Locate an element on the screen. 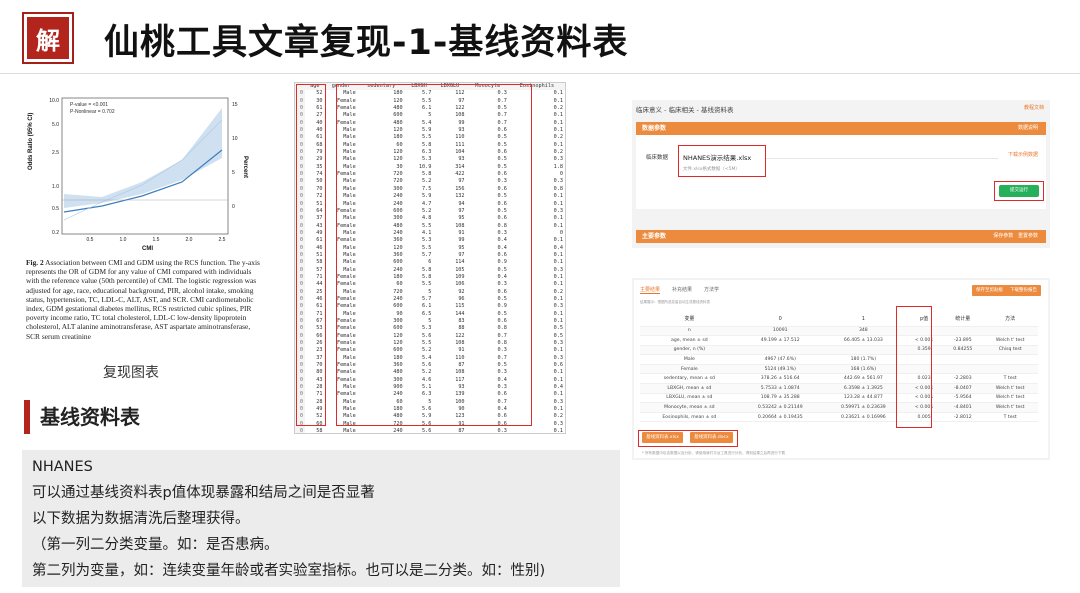 The image size is (1080, 593). right-tick-label: 15 is located at coordinates (235, 105).